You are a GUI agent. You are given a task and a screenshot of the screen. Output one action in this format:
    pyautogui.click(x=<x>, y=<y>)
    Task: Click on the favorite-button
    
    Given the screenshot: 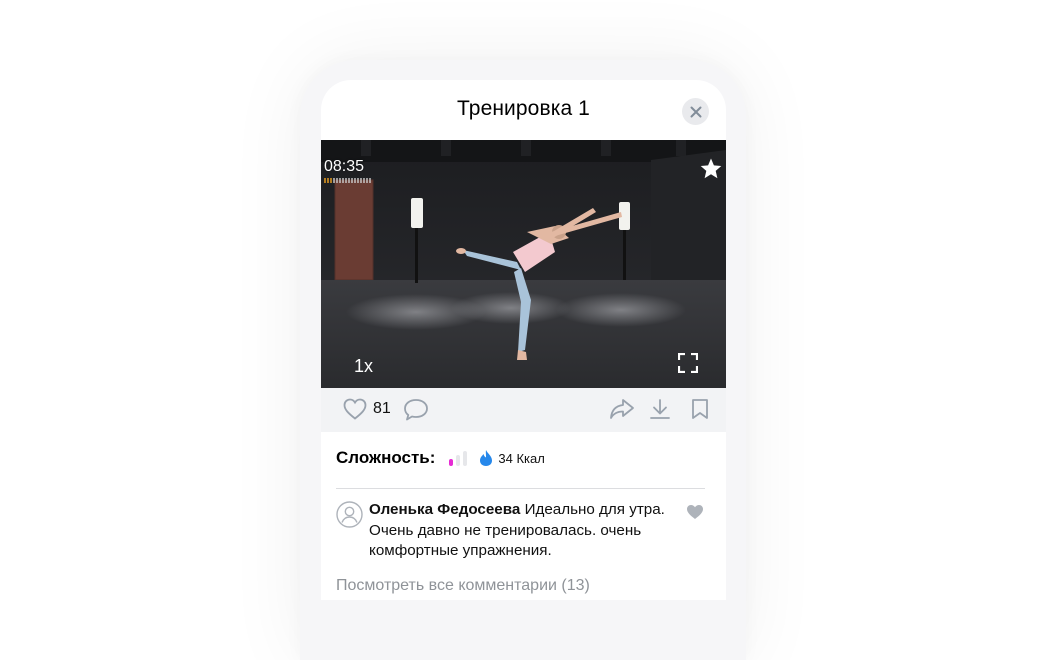 What is the action you would take?
    pyautogui.click(x=711, y=171)
    